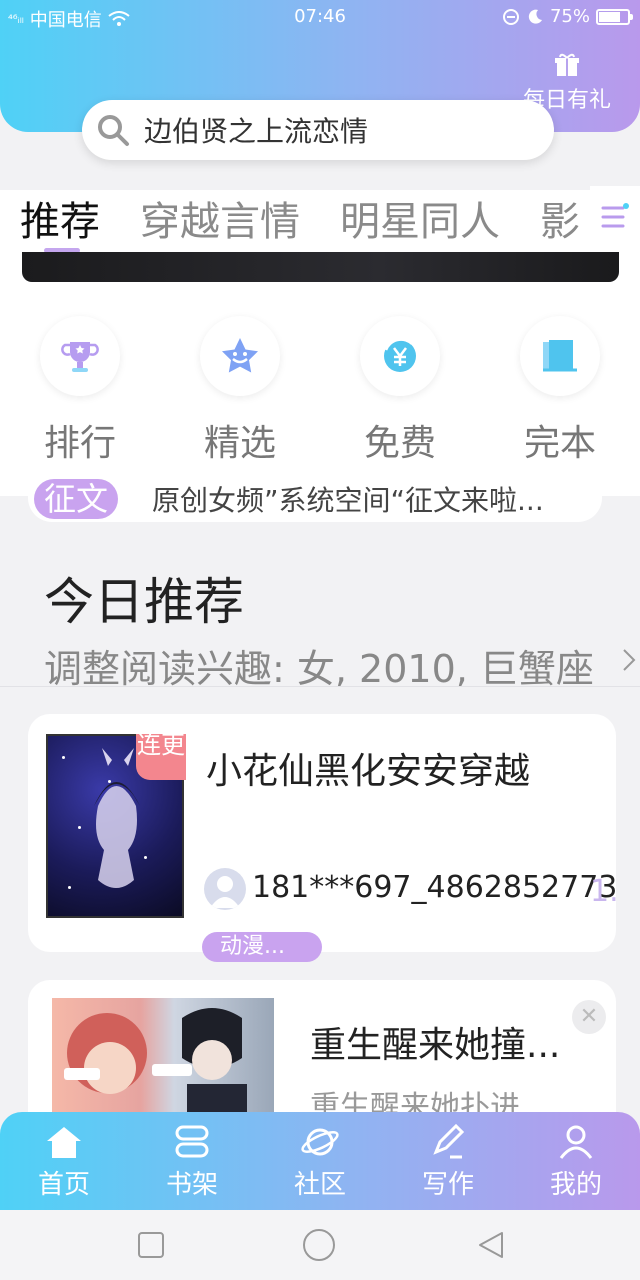 Image resolution: width=640 pixels, height=1280 pixels. Describe the element at coordinates (320, 391) in the screenshot. I see `quick-nav: 排行 精选 免费 完本` at that location.